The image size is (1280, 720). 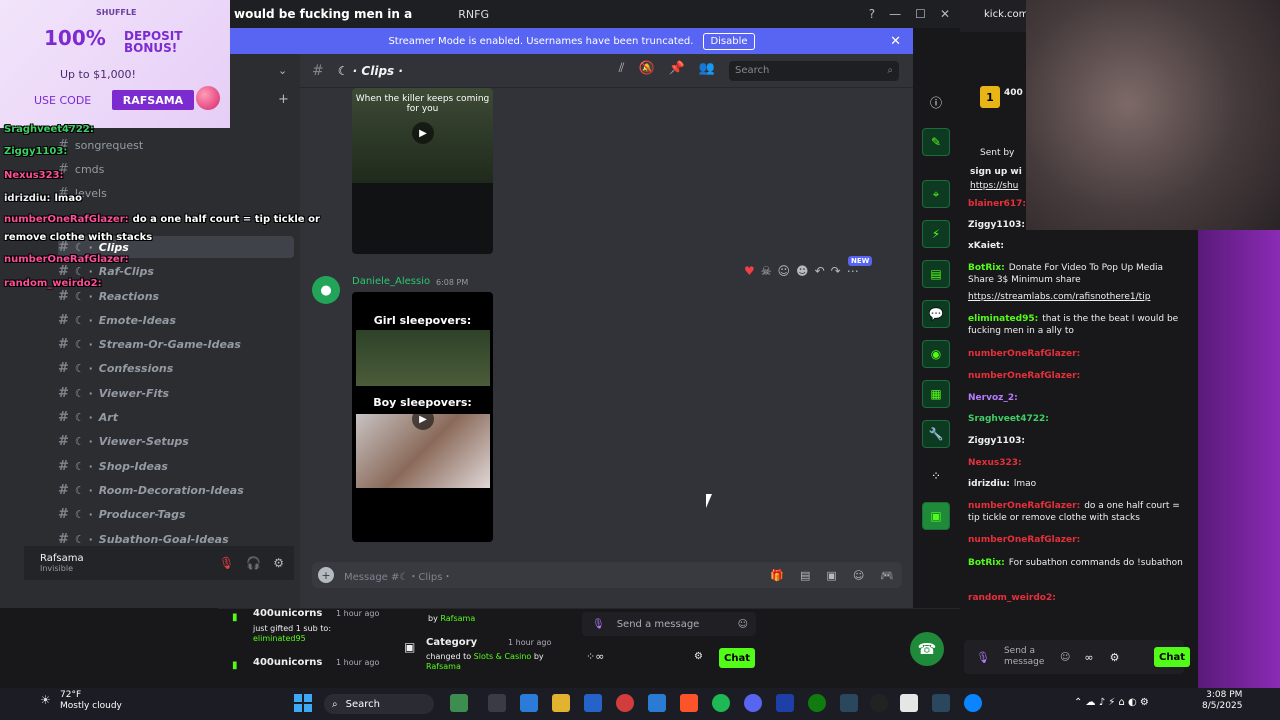 I want to click on reply-icon: ↶, so click(x=820, y=271).